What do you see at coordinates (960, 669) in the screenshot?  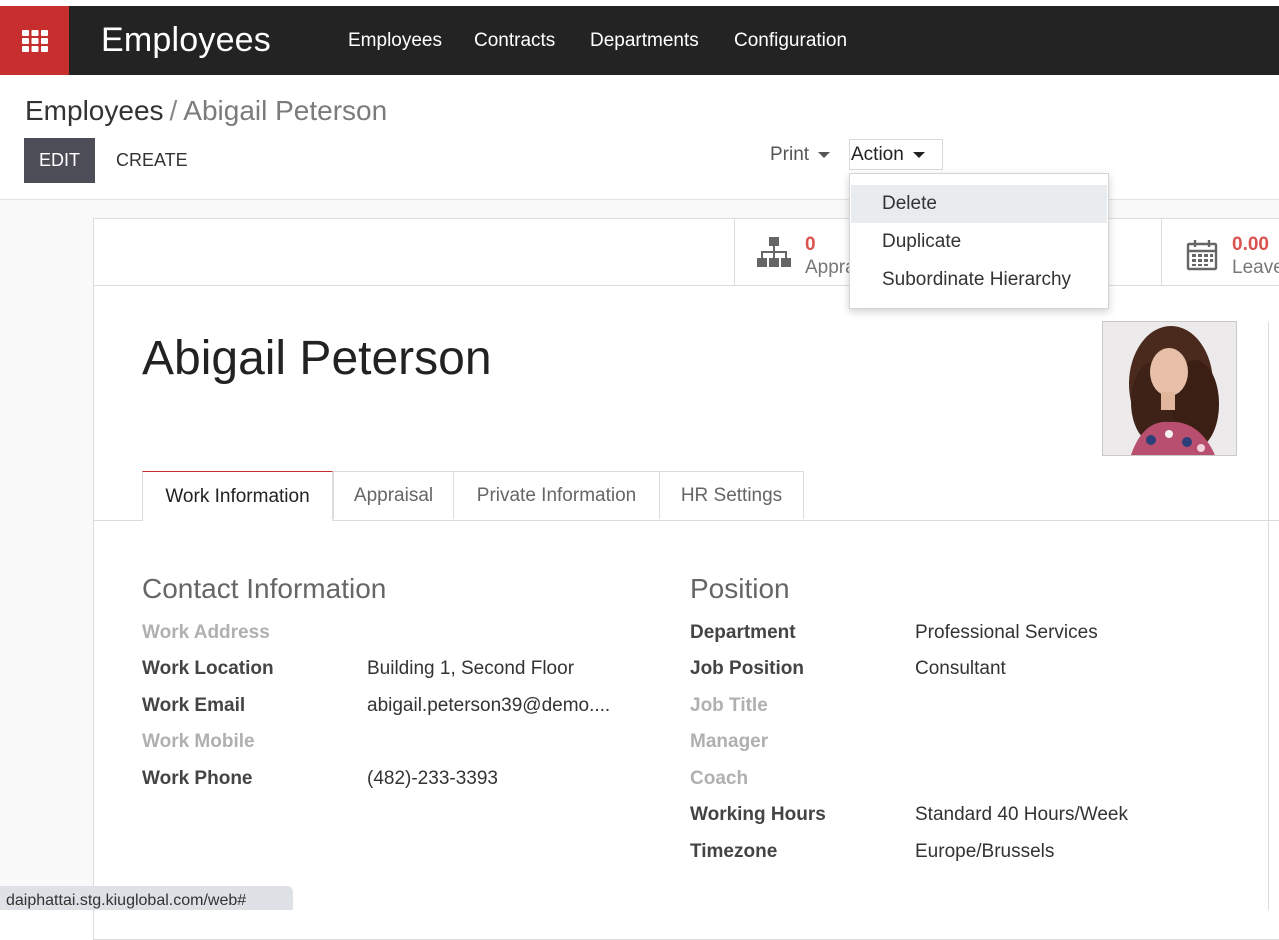 I see `job-position-link: Consultant` at bounding box center [960, 669].